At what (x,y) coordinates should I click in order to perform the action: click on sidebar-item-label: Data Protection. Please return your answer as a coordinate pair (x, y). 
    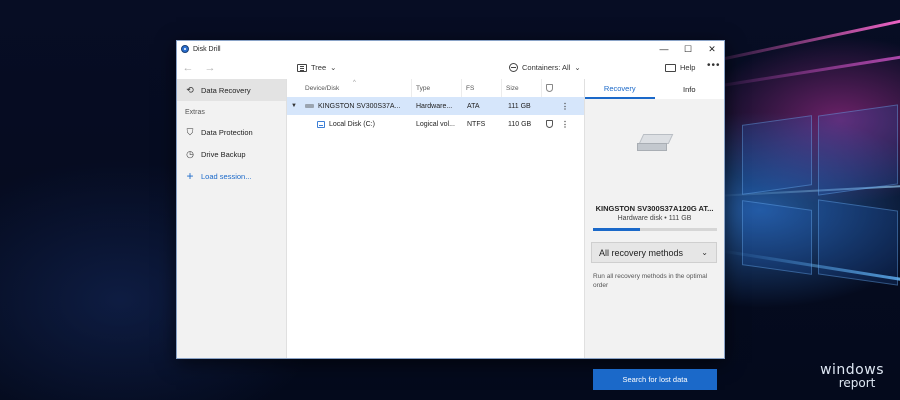
    Looking at the image, I should click on (227, 132).